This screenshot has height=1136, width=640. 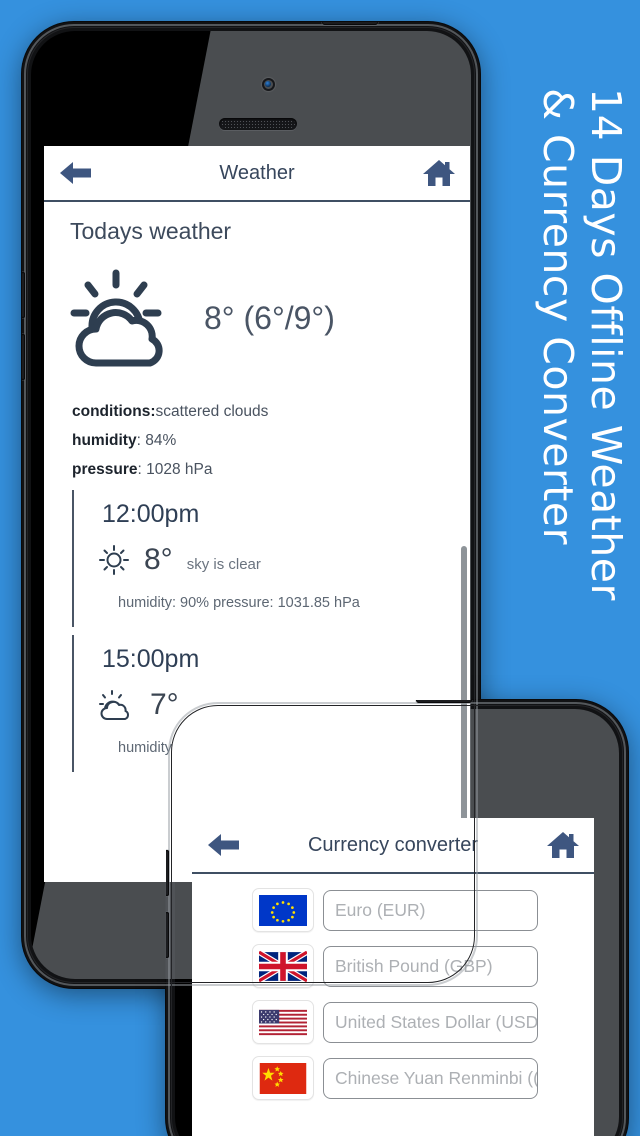 What do you see at coordinates (430, 1022) in the screenshot?
I see `currency-input-usd: United States Dollar (USD` at bounding box center [430, 1022].